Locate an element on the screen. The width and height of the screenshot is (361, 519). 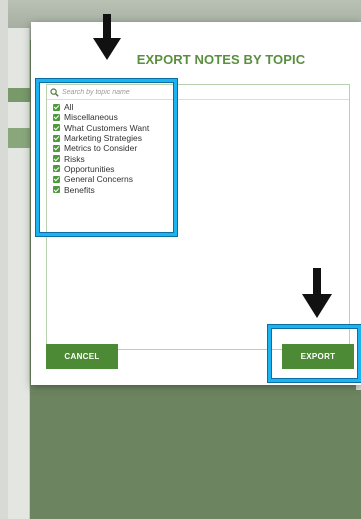
topic-label: Marketing Strategies is located at coordinates (103, 138).